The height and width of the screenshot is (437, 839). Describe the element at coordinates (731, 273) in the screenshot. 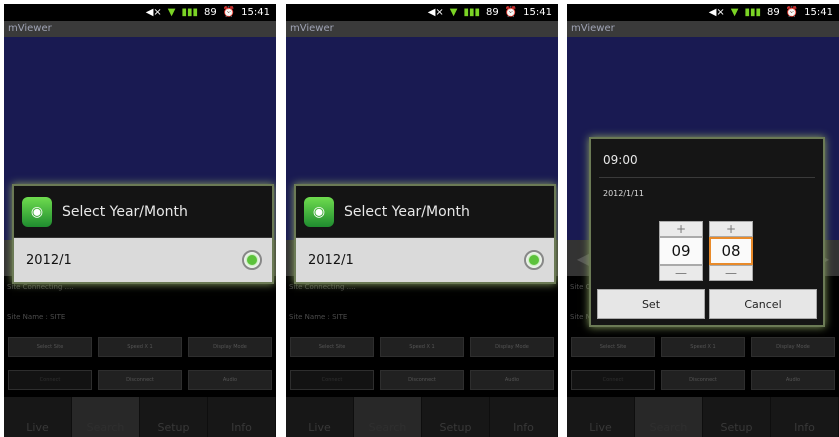

I see `minute-decrement-button: —` at that location.